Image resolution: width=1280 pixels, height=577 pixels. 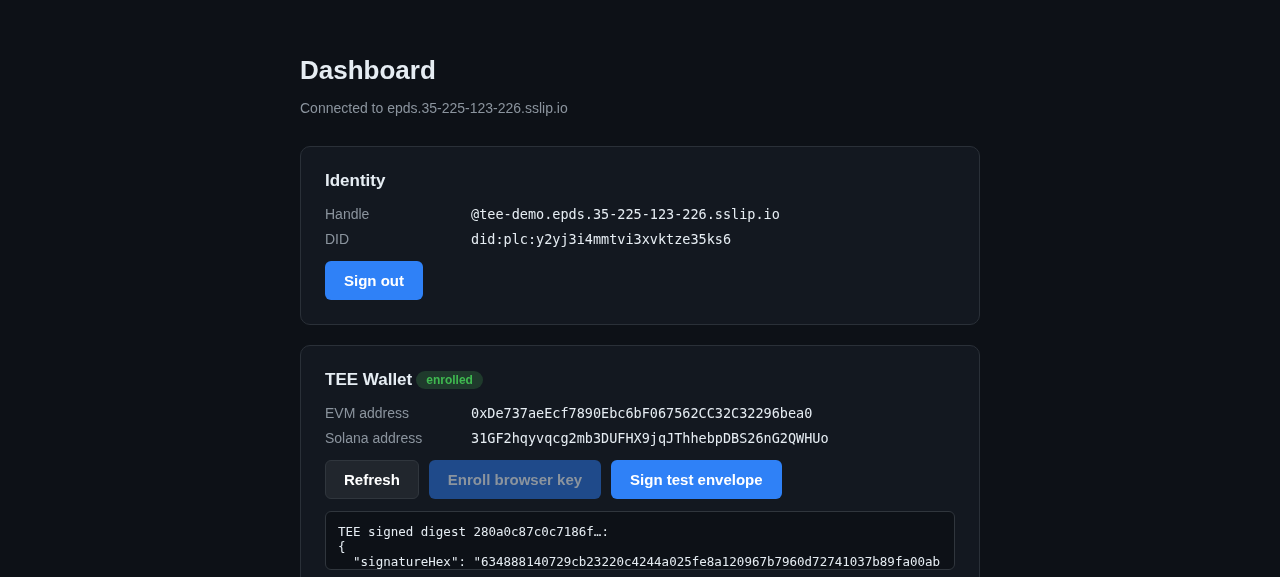 What do you see at coordinates (368, 70) in the screenshot?
I see `page-title: Dashboard` at bounding box center [368, 70].